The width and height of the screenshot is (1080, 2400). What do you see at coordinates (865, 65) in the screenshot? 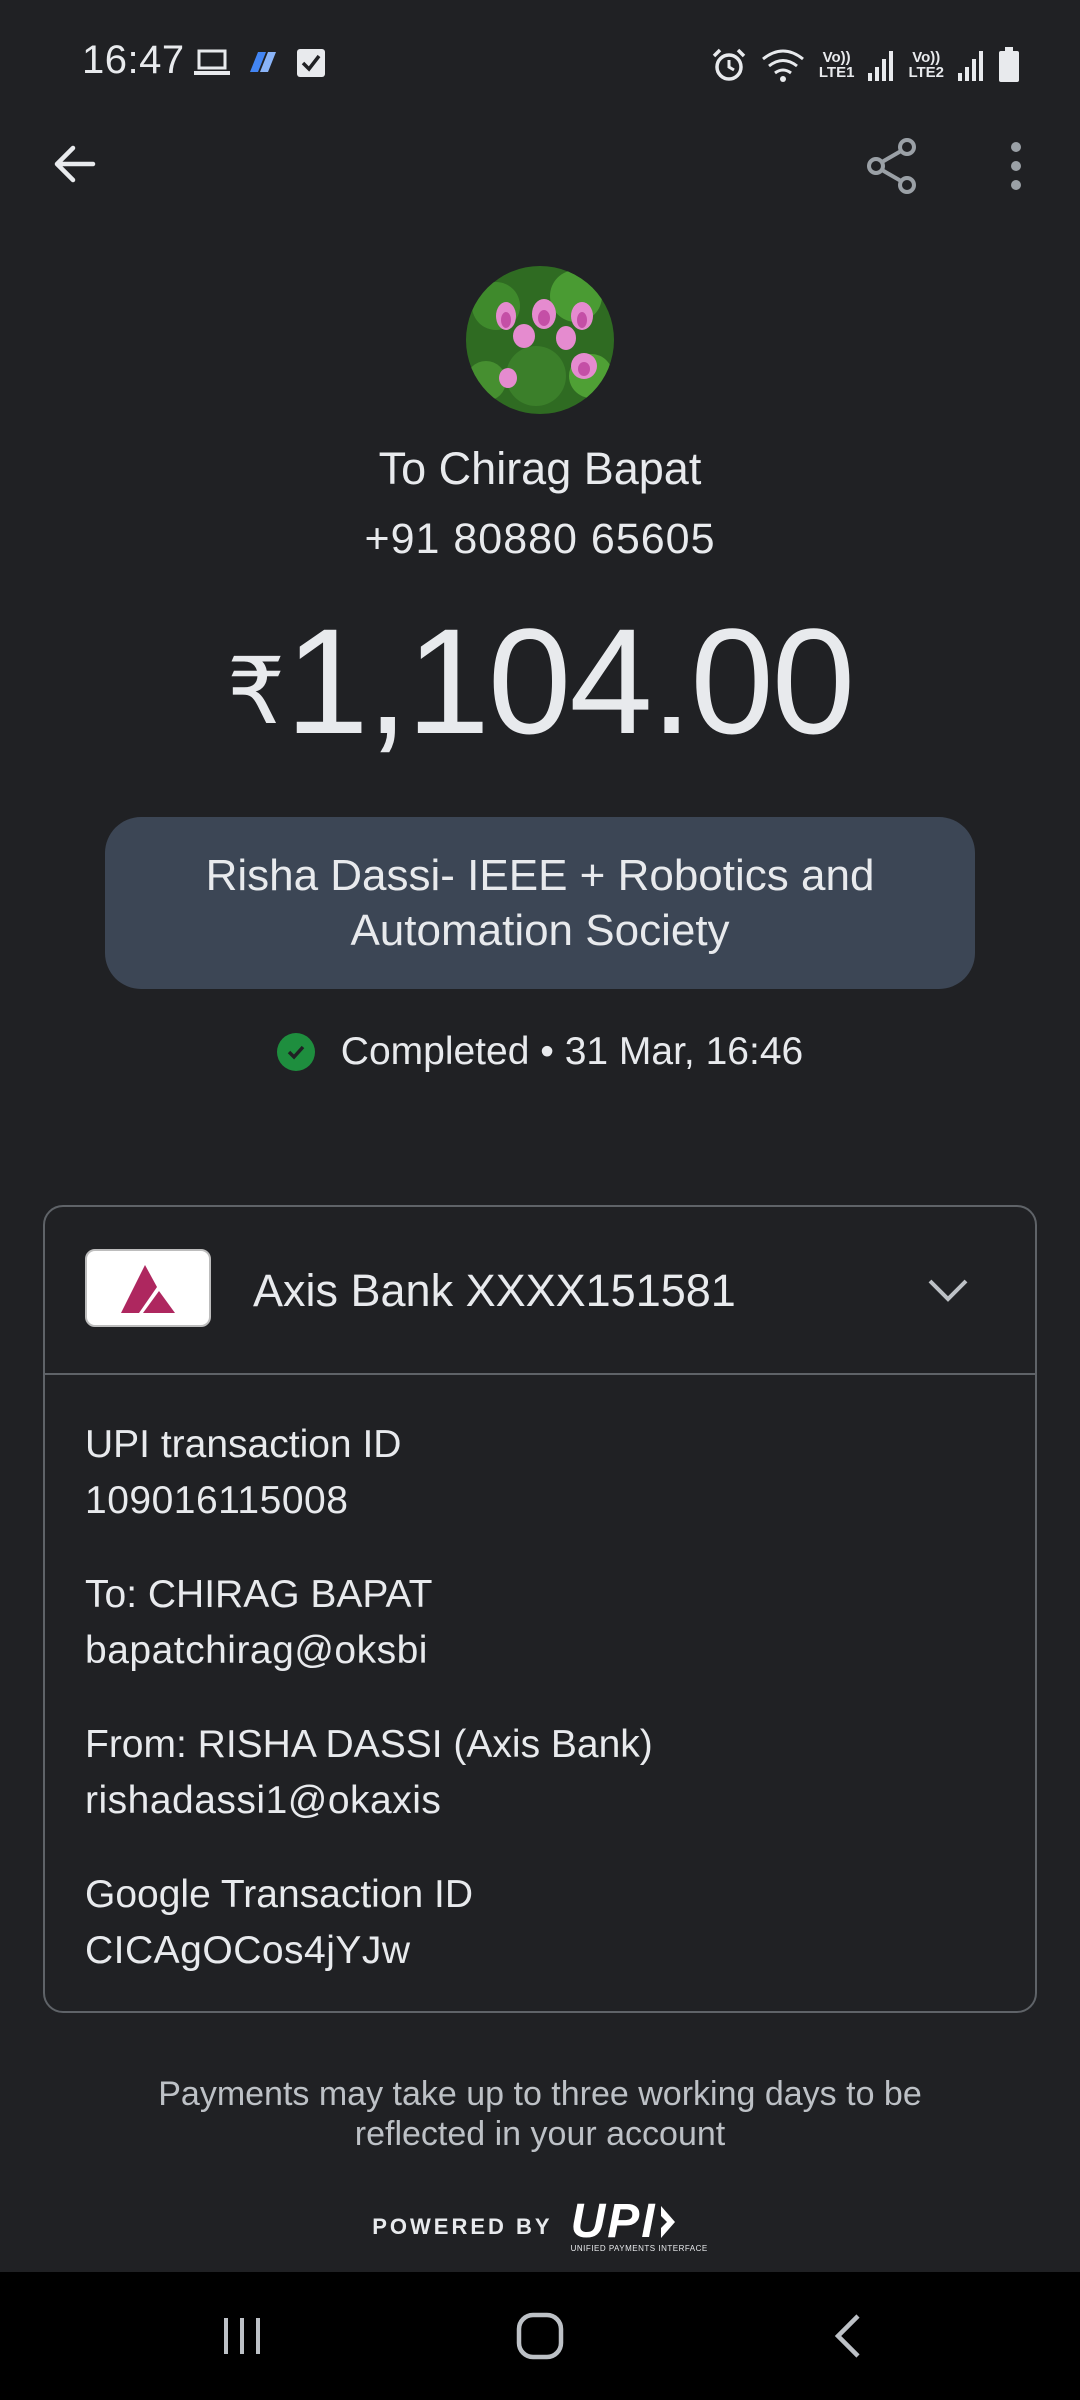
I see `status-right-icons: Vo)) LTE1 Vo)) LTE2` at bounding box center [865, 65].